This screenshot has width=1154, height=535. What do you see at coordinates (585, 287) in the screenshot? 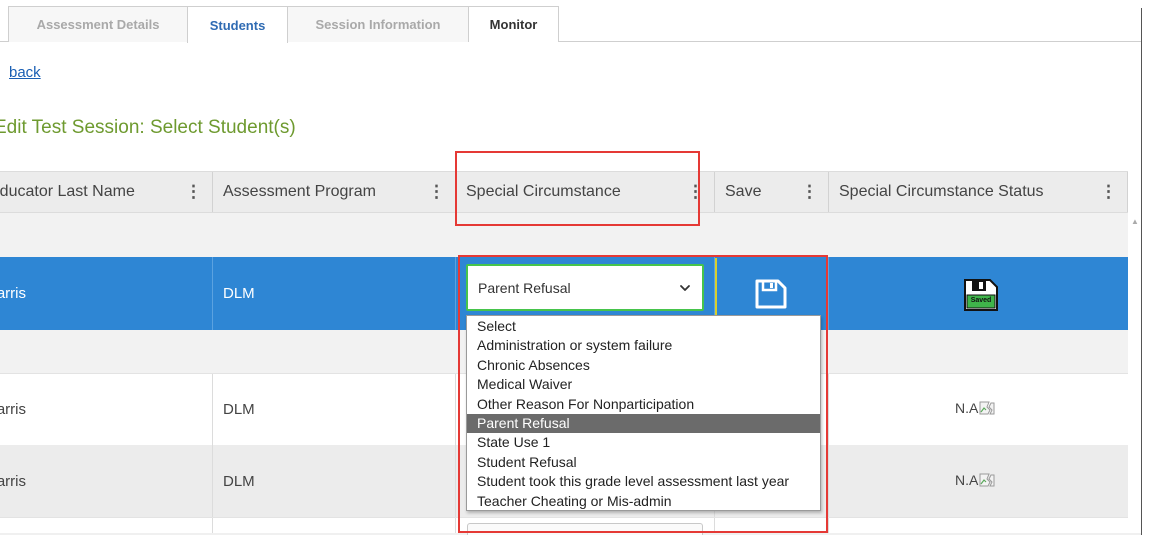
I see `special-circumstance-select: Parent Refusal` at bounding box center [585, 287].